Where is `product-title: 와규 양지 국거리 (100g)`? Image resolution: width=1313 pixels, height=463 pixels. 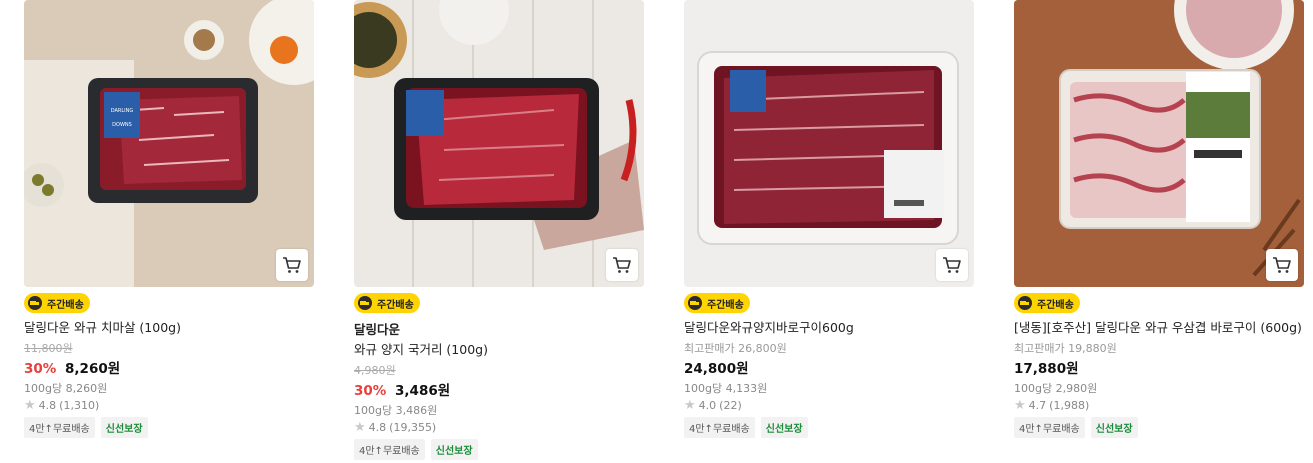
product-title: 와규 양지 국거리 (100g) is located at coordinates (499, 349).